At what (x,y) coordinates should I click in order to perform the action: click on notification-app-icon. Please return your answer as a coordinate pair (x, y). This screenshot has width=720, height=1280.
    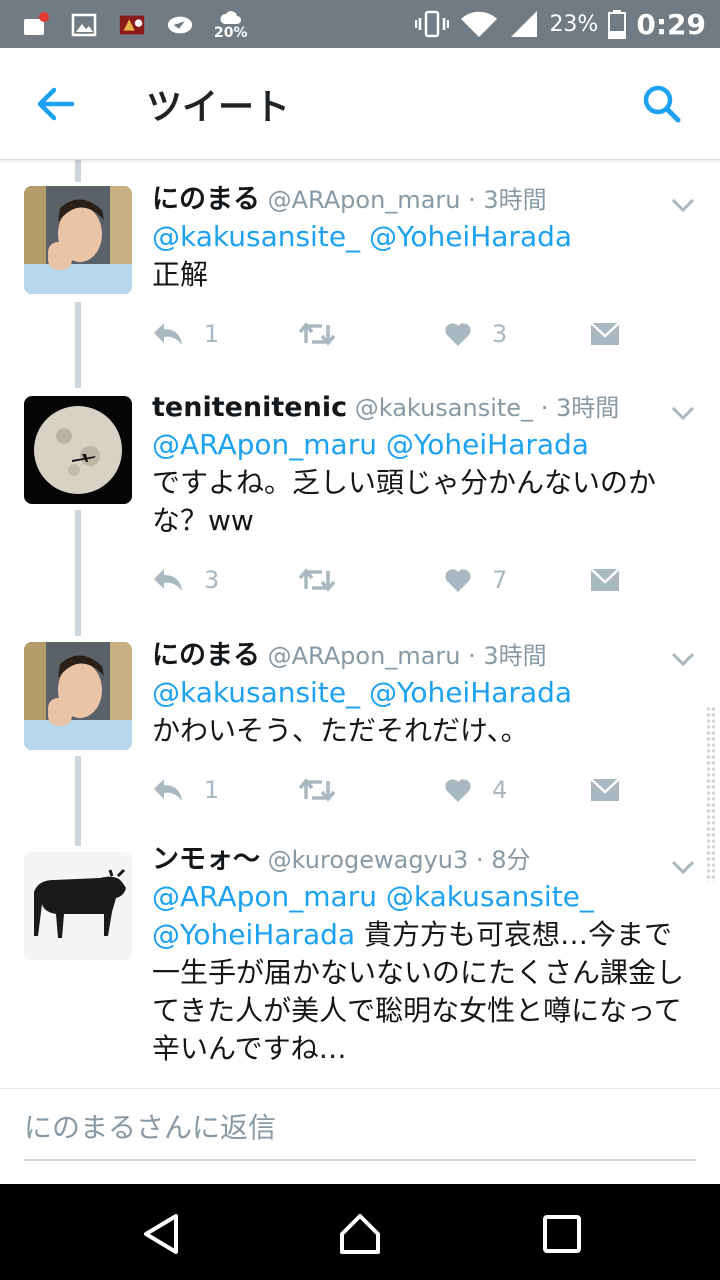
    Looking at the image, I should click on (36, 25).